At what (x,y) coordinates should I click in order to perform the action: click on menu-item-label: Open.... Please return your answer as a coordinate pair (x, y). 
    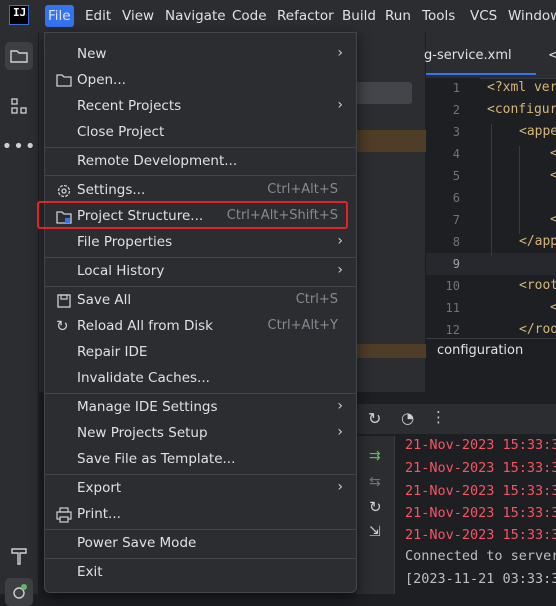
    Looking at the image, I should click on (101, 80).